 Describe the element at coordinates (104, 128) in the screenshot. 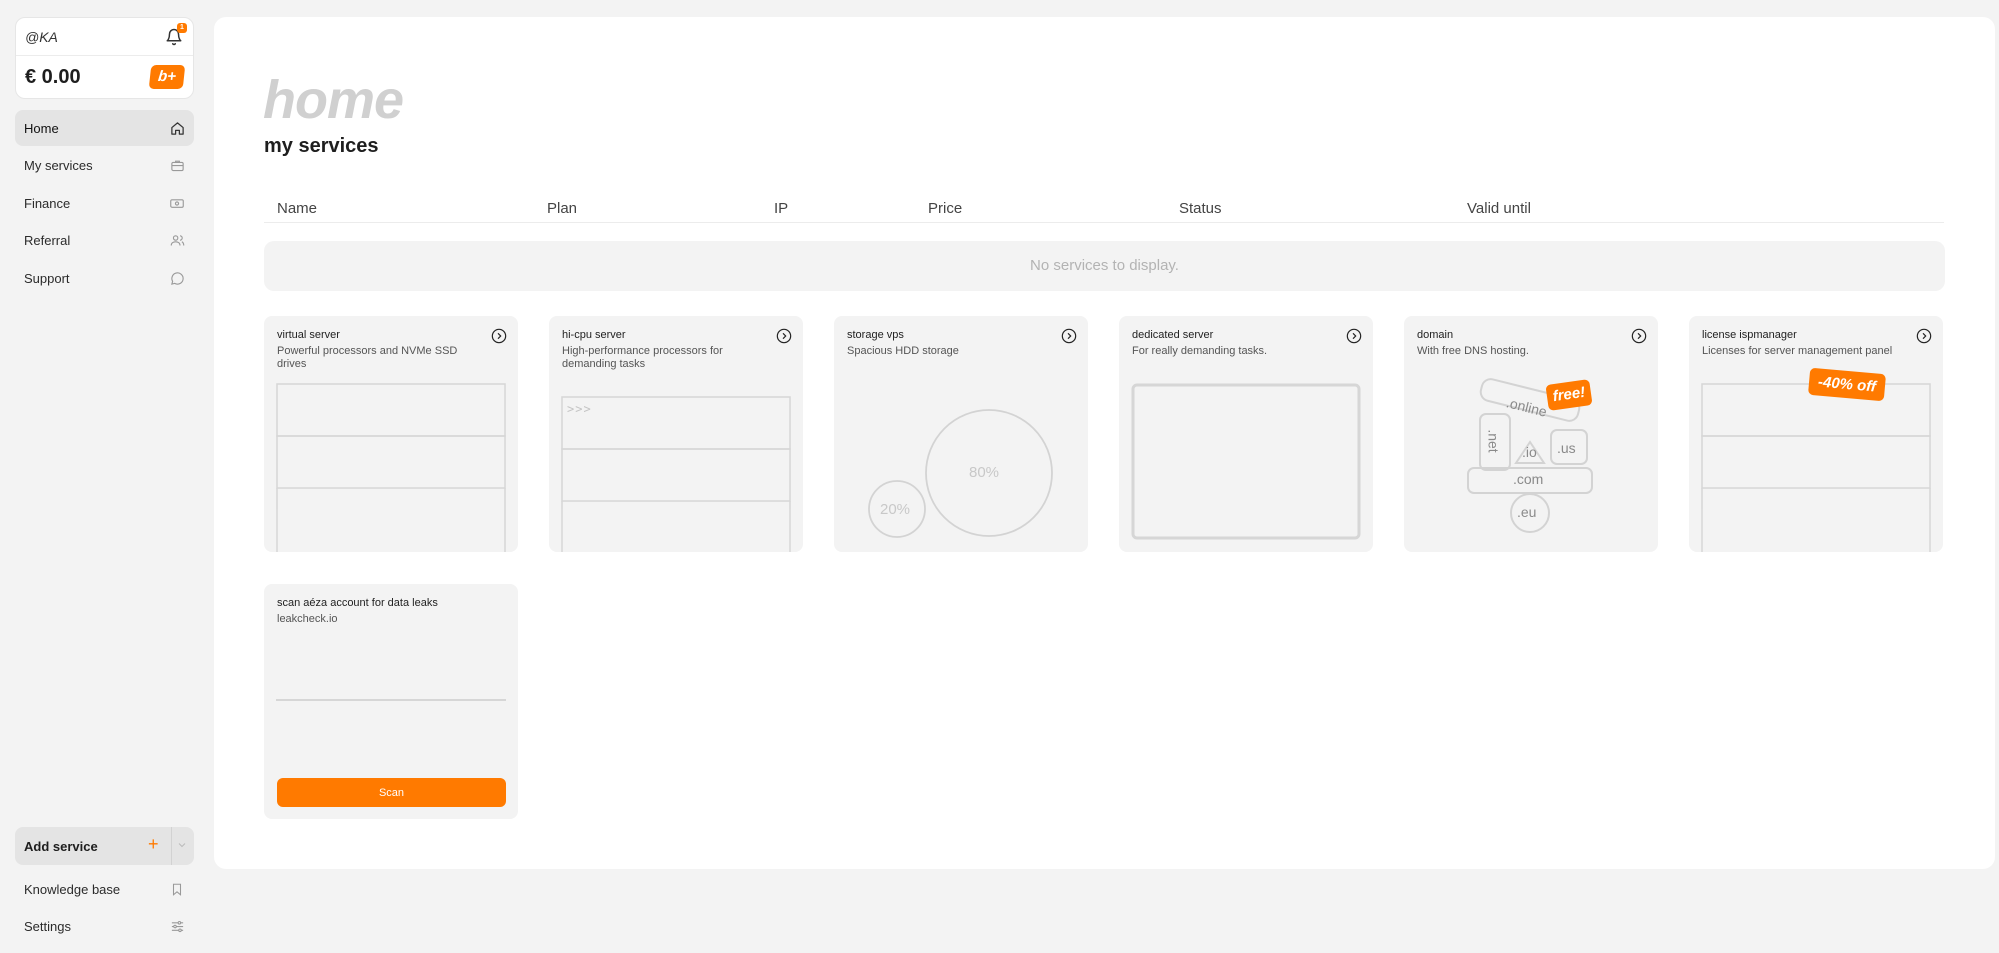

I see `nav-item-home: Home` at that location.